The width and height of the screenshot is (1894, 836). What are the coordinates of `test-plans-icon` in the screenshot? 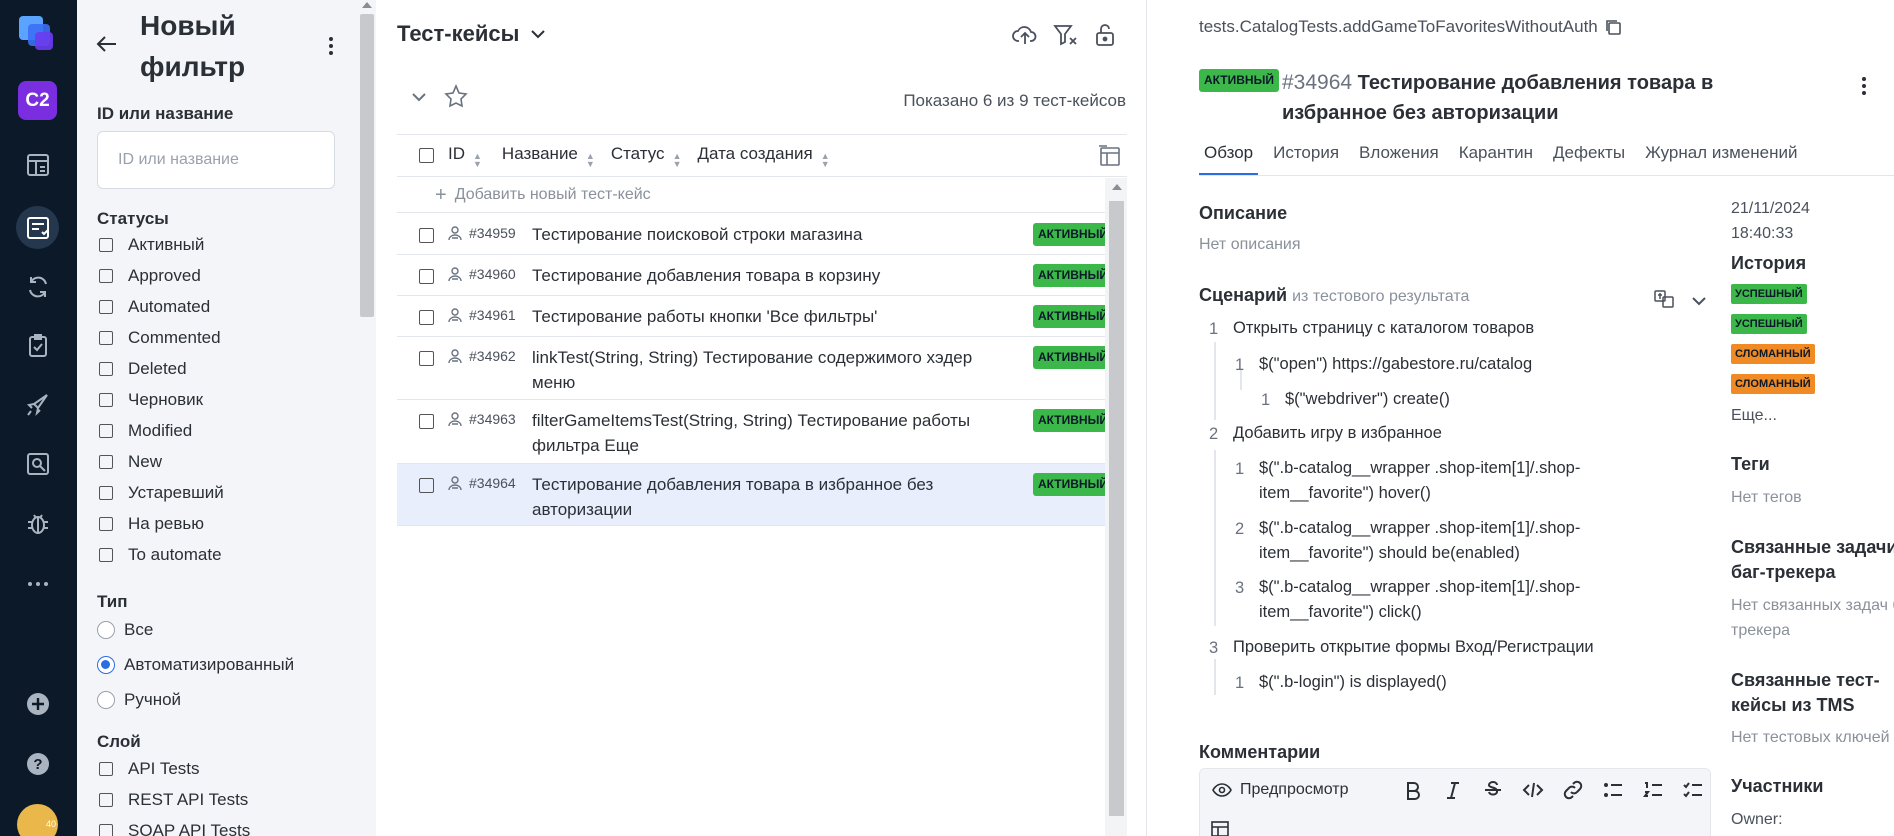 It's located at (37, 345).